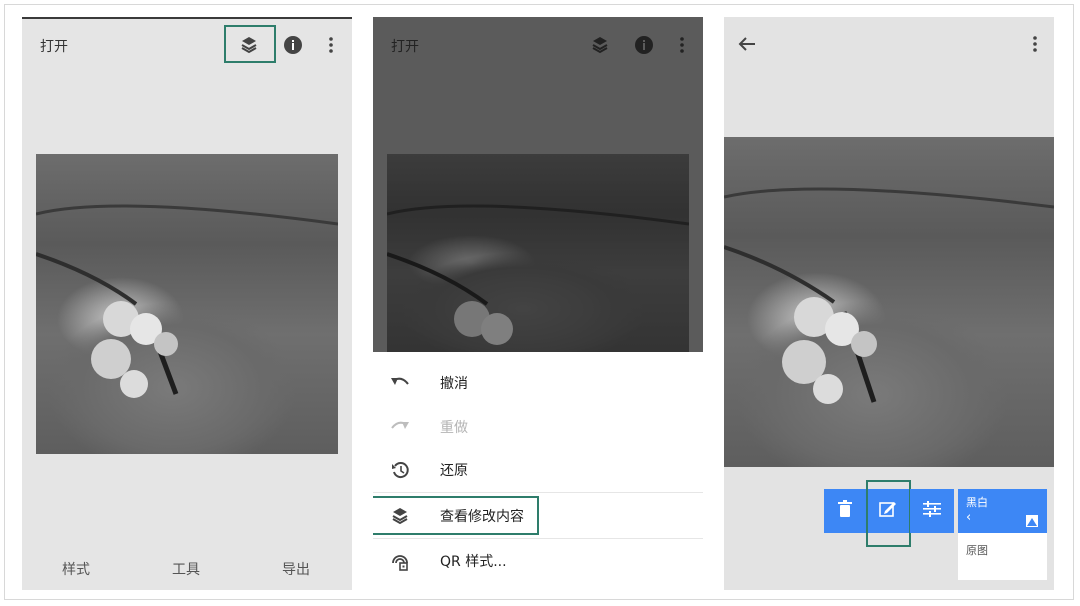 The image size is (1080, 606). I want to click on tab-export: 导出, so click(296, 569).